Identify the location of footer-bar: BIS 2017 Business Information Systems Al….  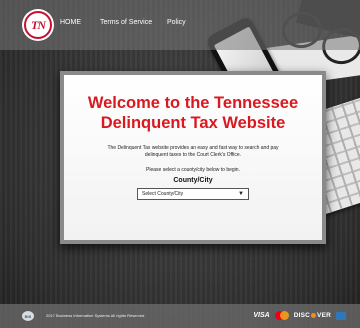
(180, 316).